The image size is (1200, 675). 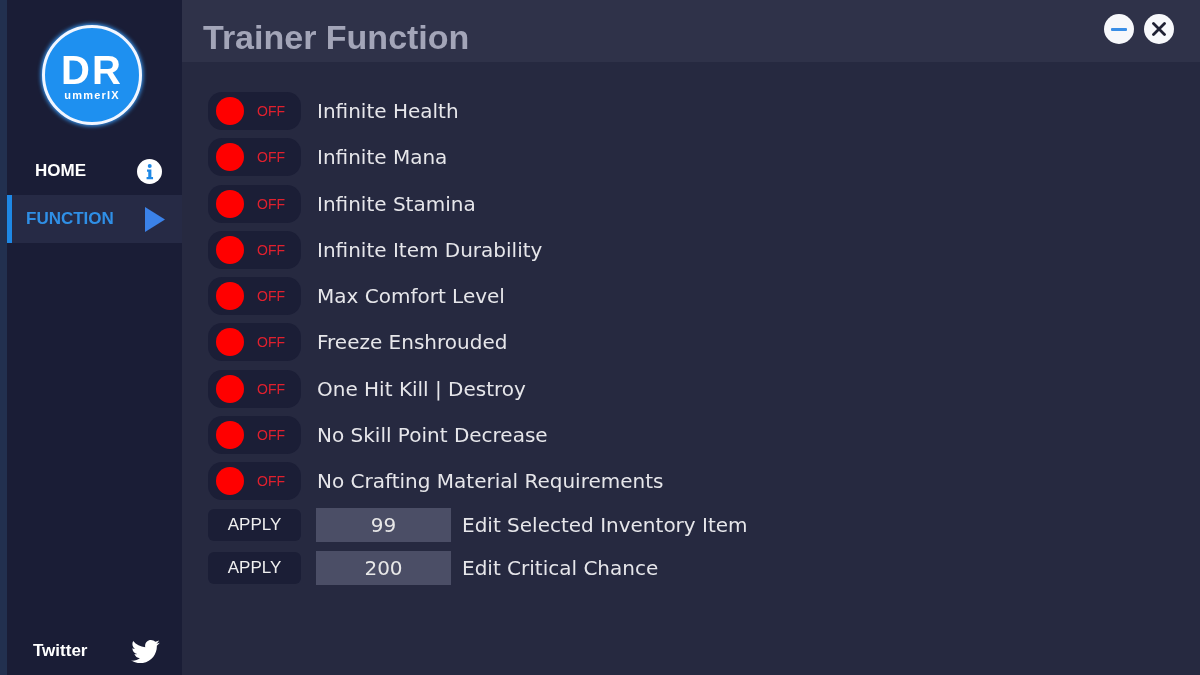 What do you see at coordinates (421, 388) in the screenshot?
I see `option-label: One Hit Kill | Destroy` at bounding box center [421, 388].